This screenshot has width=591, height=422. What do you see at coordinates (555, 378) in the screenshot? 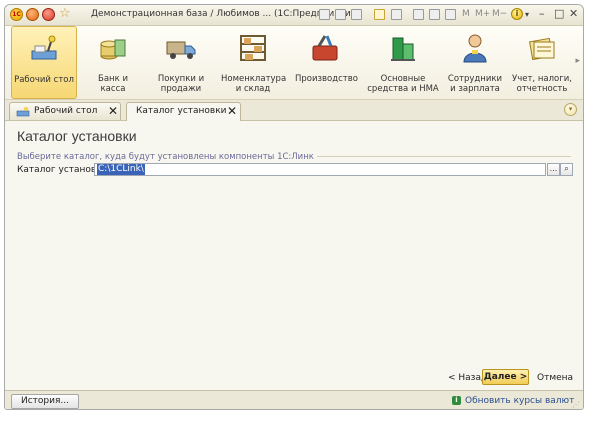
I see `cancel-button: Отмена` at bounding box center [555, 378].